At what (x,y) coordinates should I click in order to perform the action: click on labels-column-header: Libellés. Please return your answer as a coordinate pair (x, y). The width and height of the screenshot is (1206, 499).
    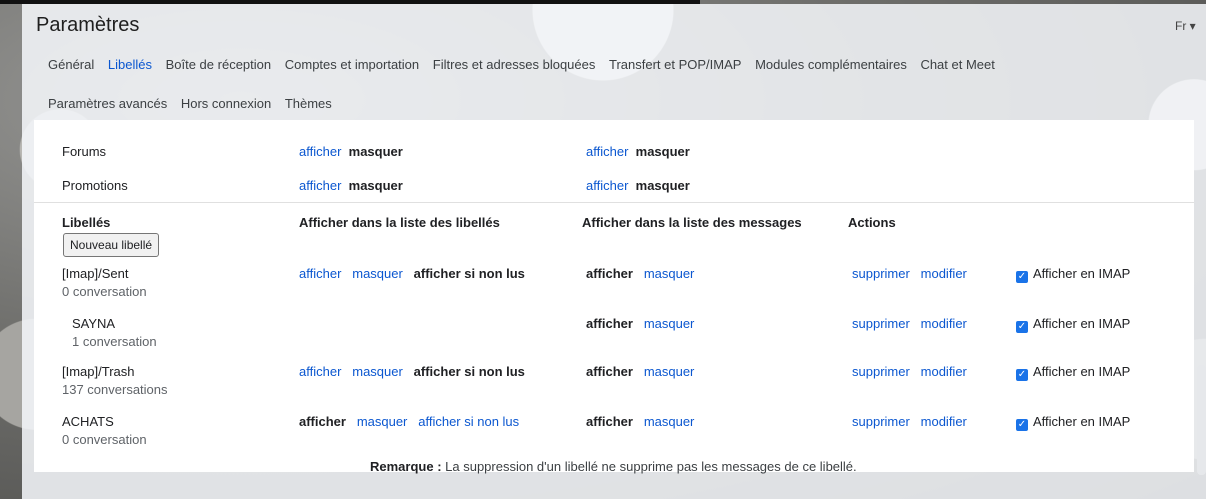
    Looking at the image, I should click on (86, 222).